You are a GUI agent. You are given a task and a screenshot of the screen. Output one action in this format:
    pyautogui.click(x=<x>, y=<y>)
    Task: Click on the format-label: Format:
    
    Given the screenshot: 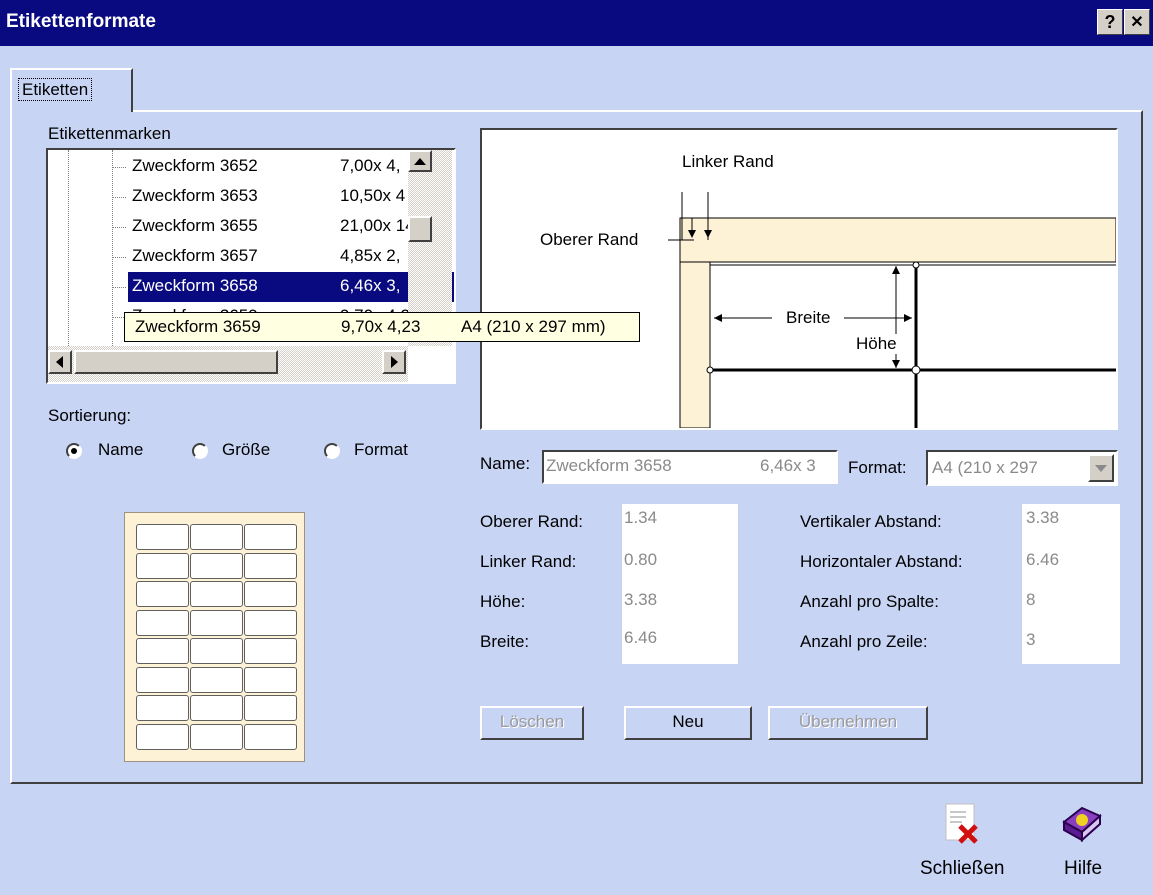 What is the action you would take?
    pyautogui.click(x=877, y=467)
    